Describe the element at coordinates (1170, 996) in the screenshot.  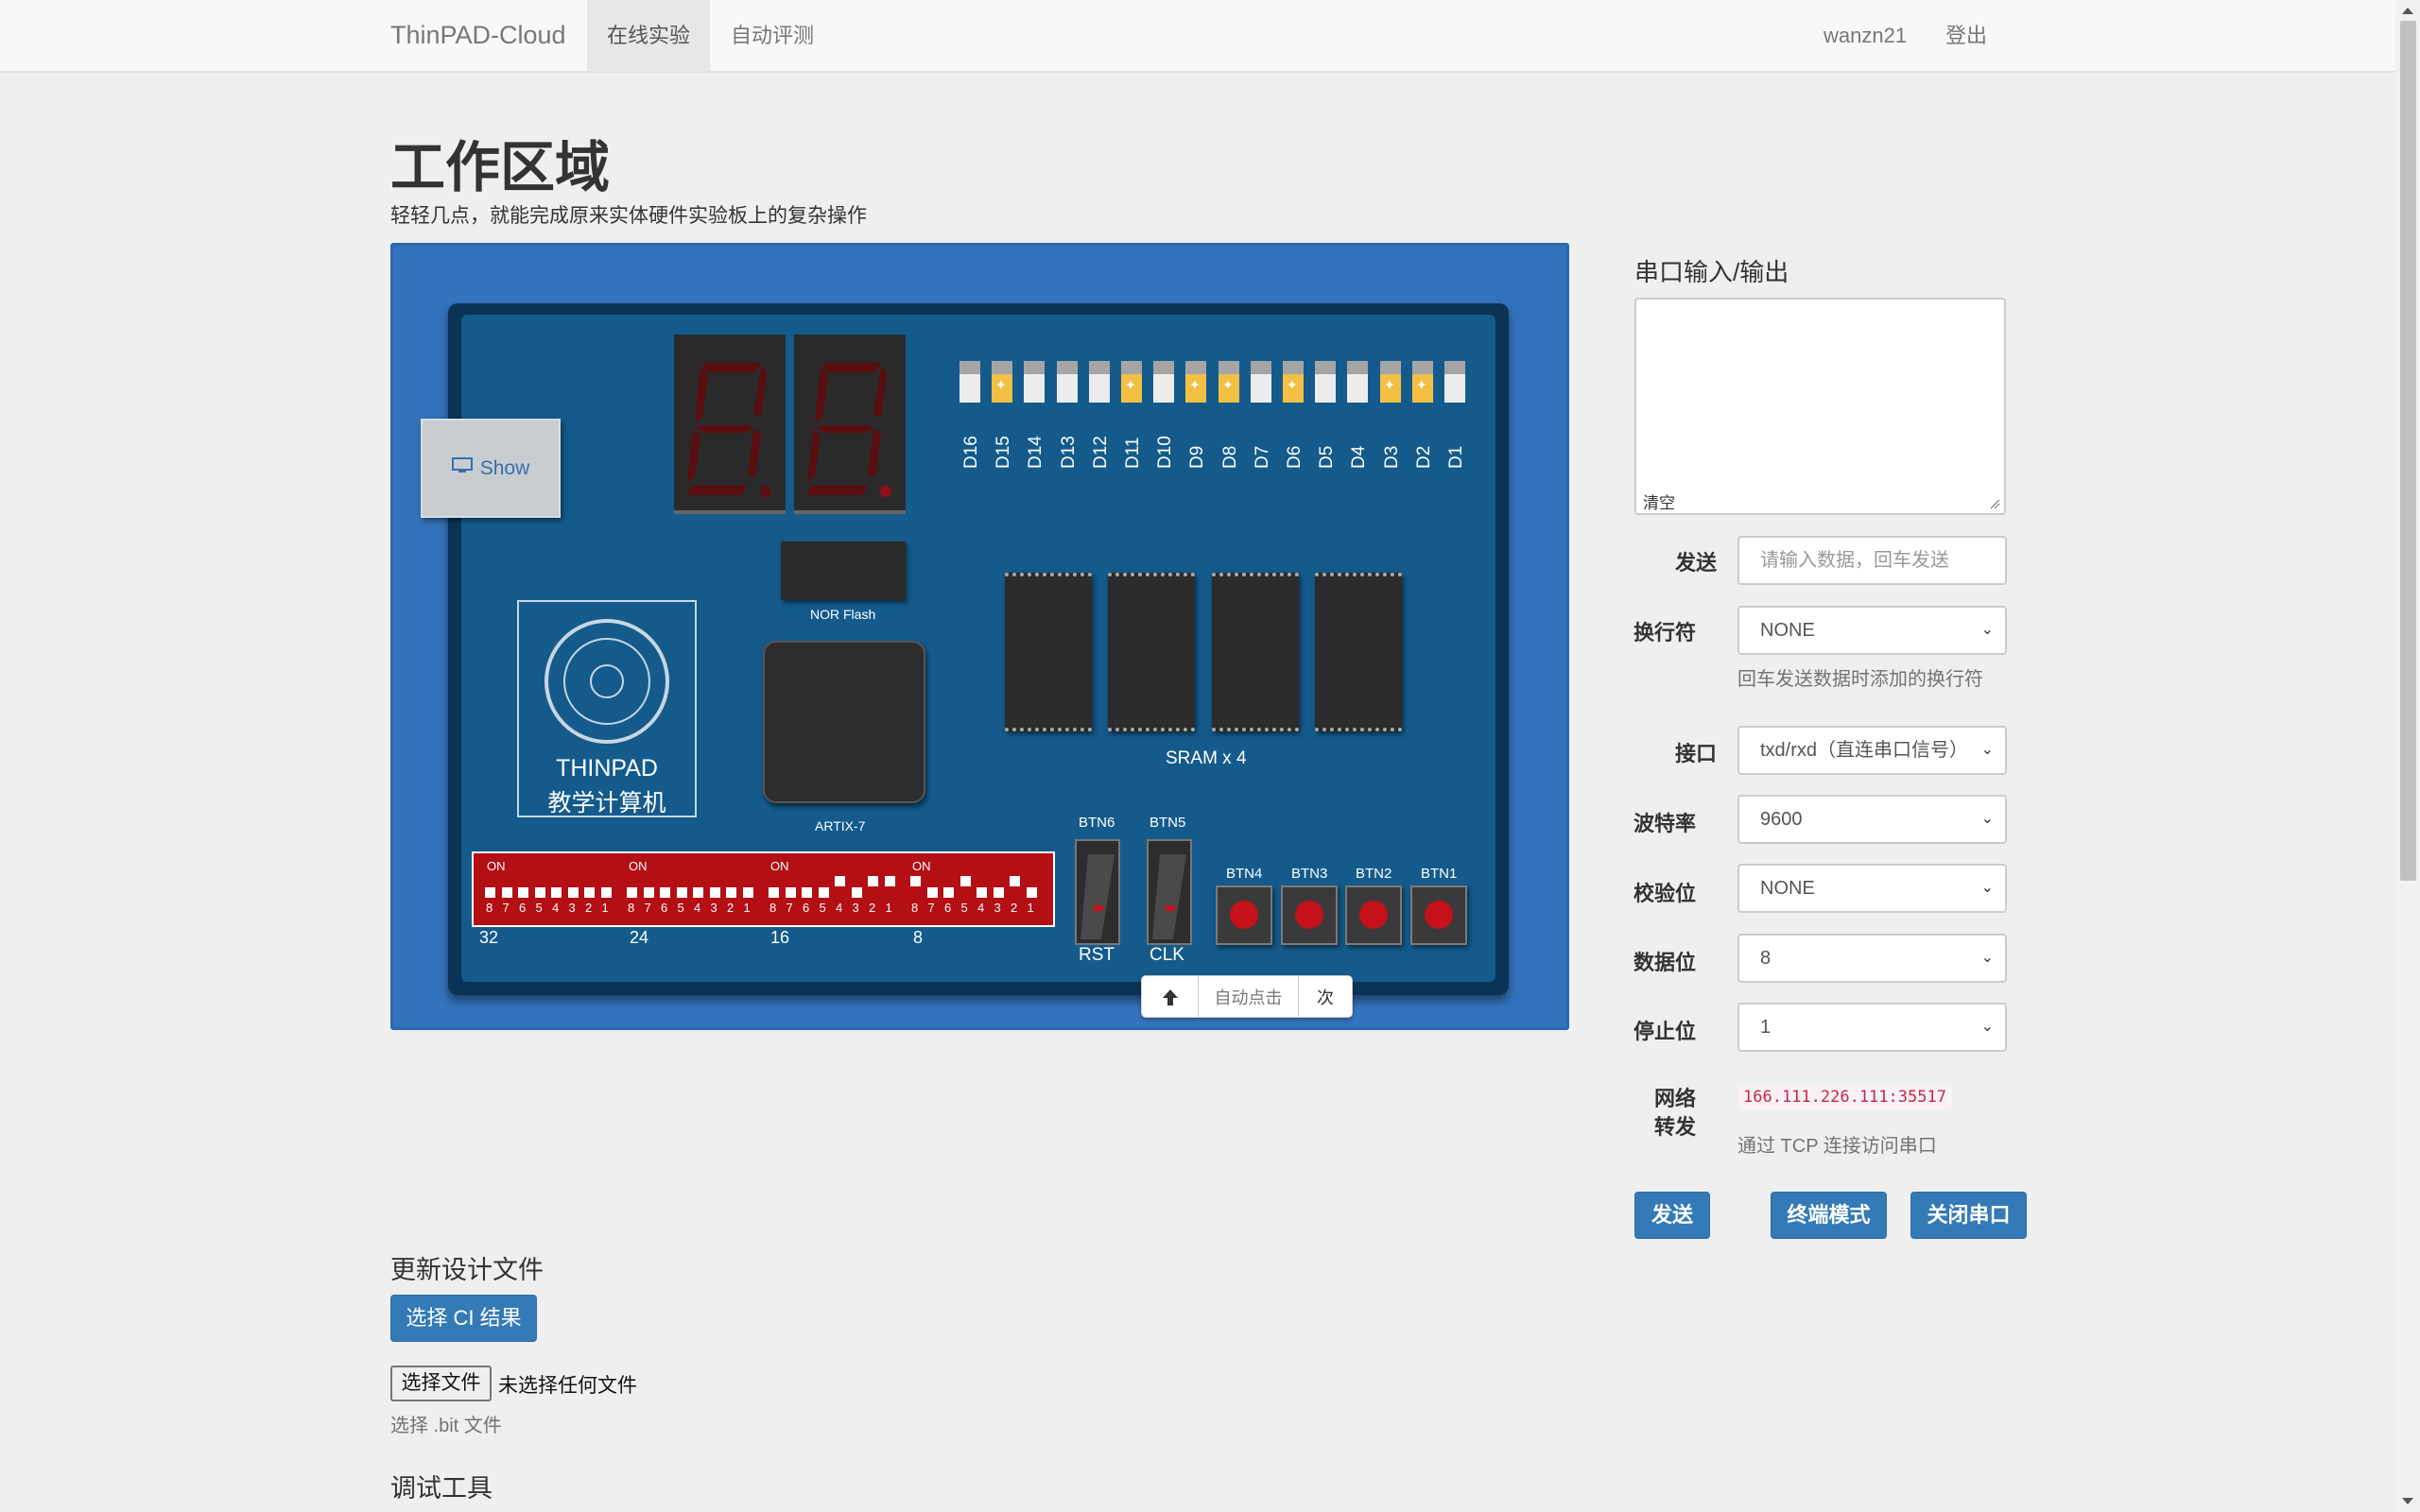
I see `arrow-up-icon` at that location.